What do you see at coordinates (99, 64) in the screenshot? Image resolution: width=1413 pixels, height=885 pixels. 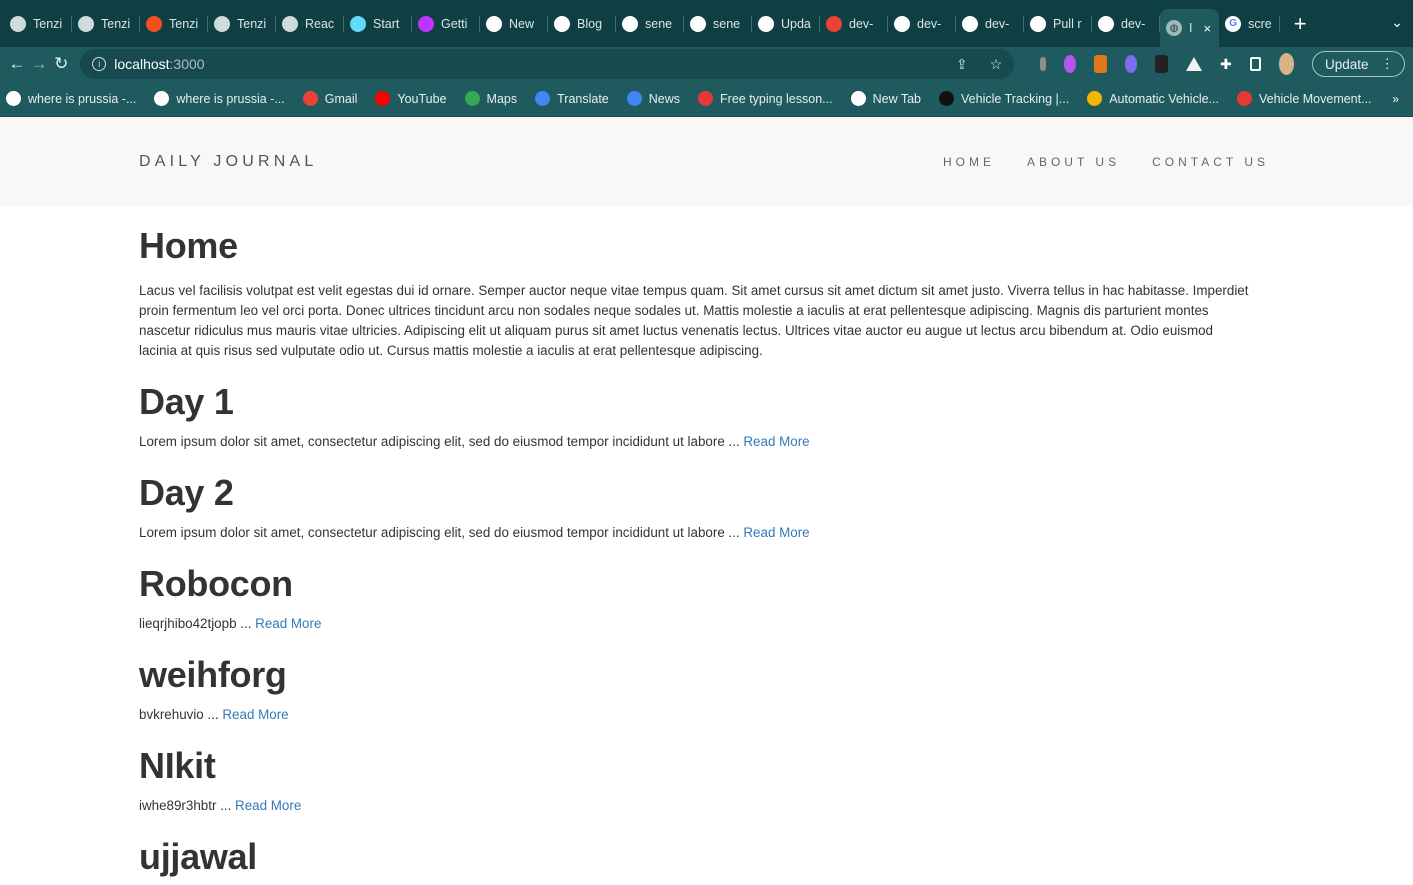 I see `info-icon: i` at bounding box center [99, 64].